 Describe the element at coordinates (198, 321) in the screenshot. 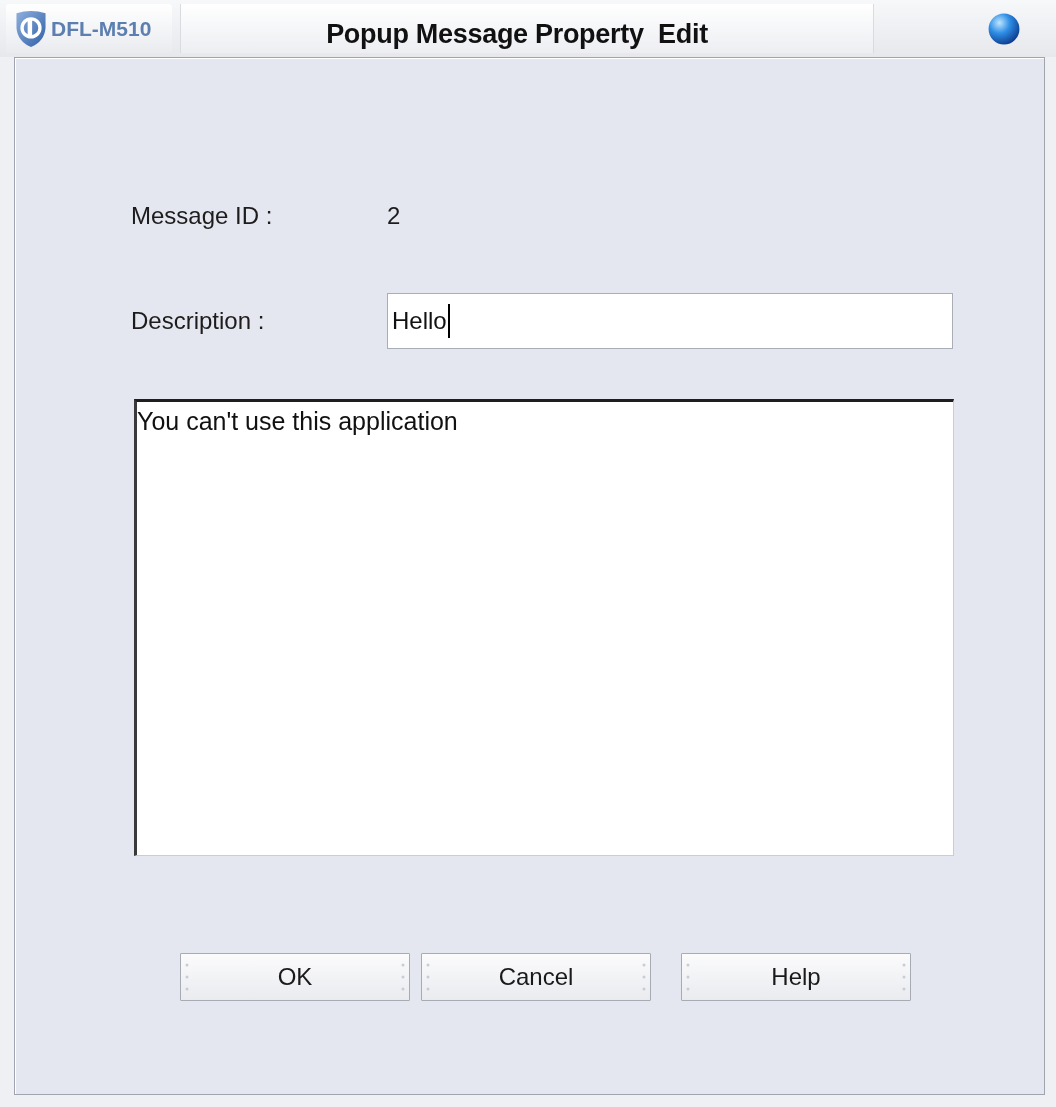

I see `field-label: Description :` at that location.